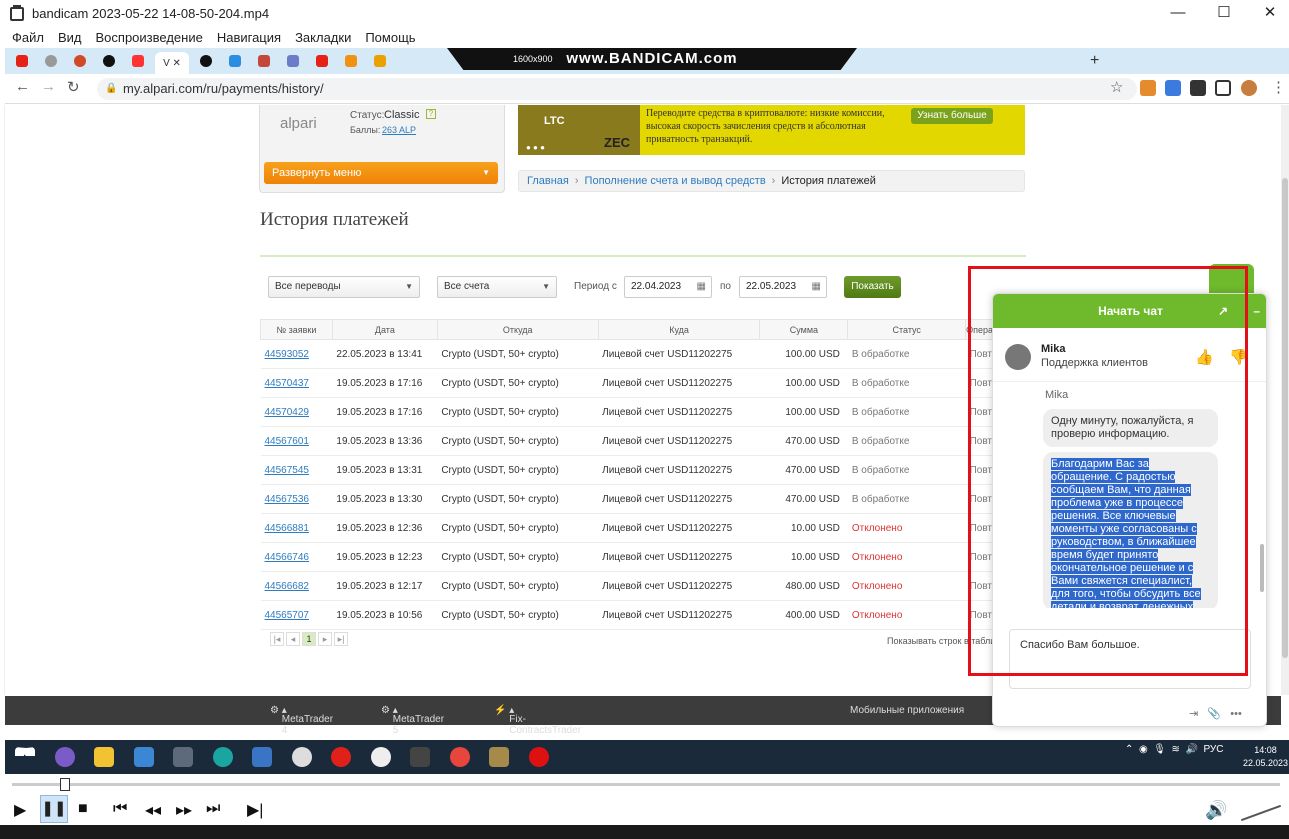 Image resolution: width=1289 pixels, height=839 pixels. I want to click on col-from: Откуда, so click(517, 329).